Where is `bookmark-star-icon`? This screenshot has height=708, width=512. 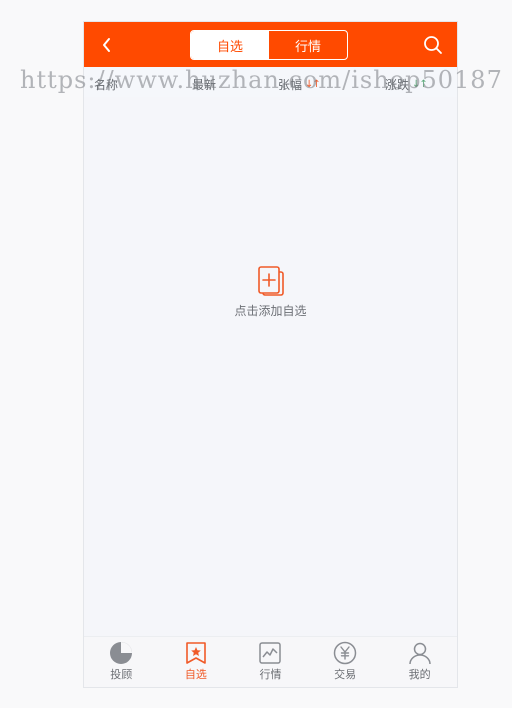
bookmark-star-icon is located at coordinates (196, 653).